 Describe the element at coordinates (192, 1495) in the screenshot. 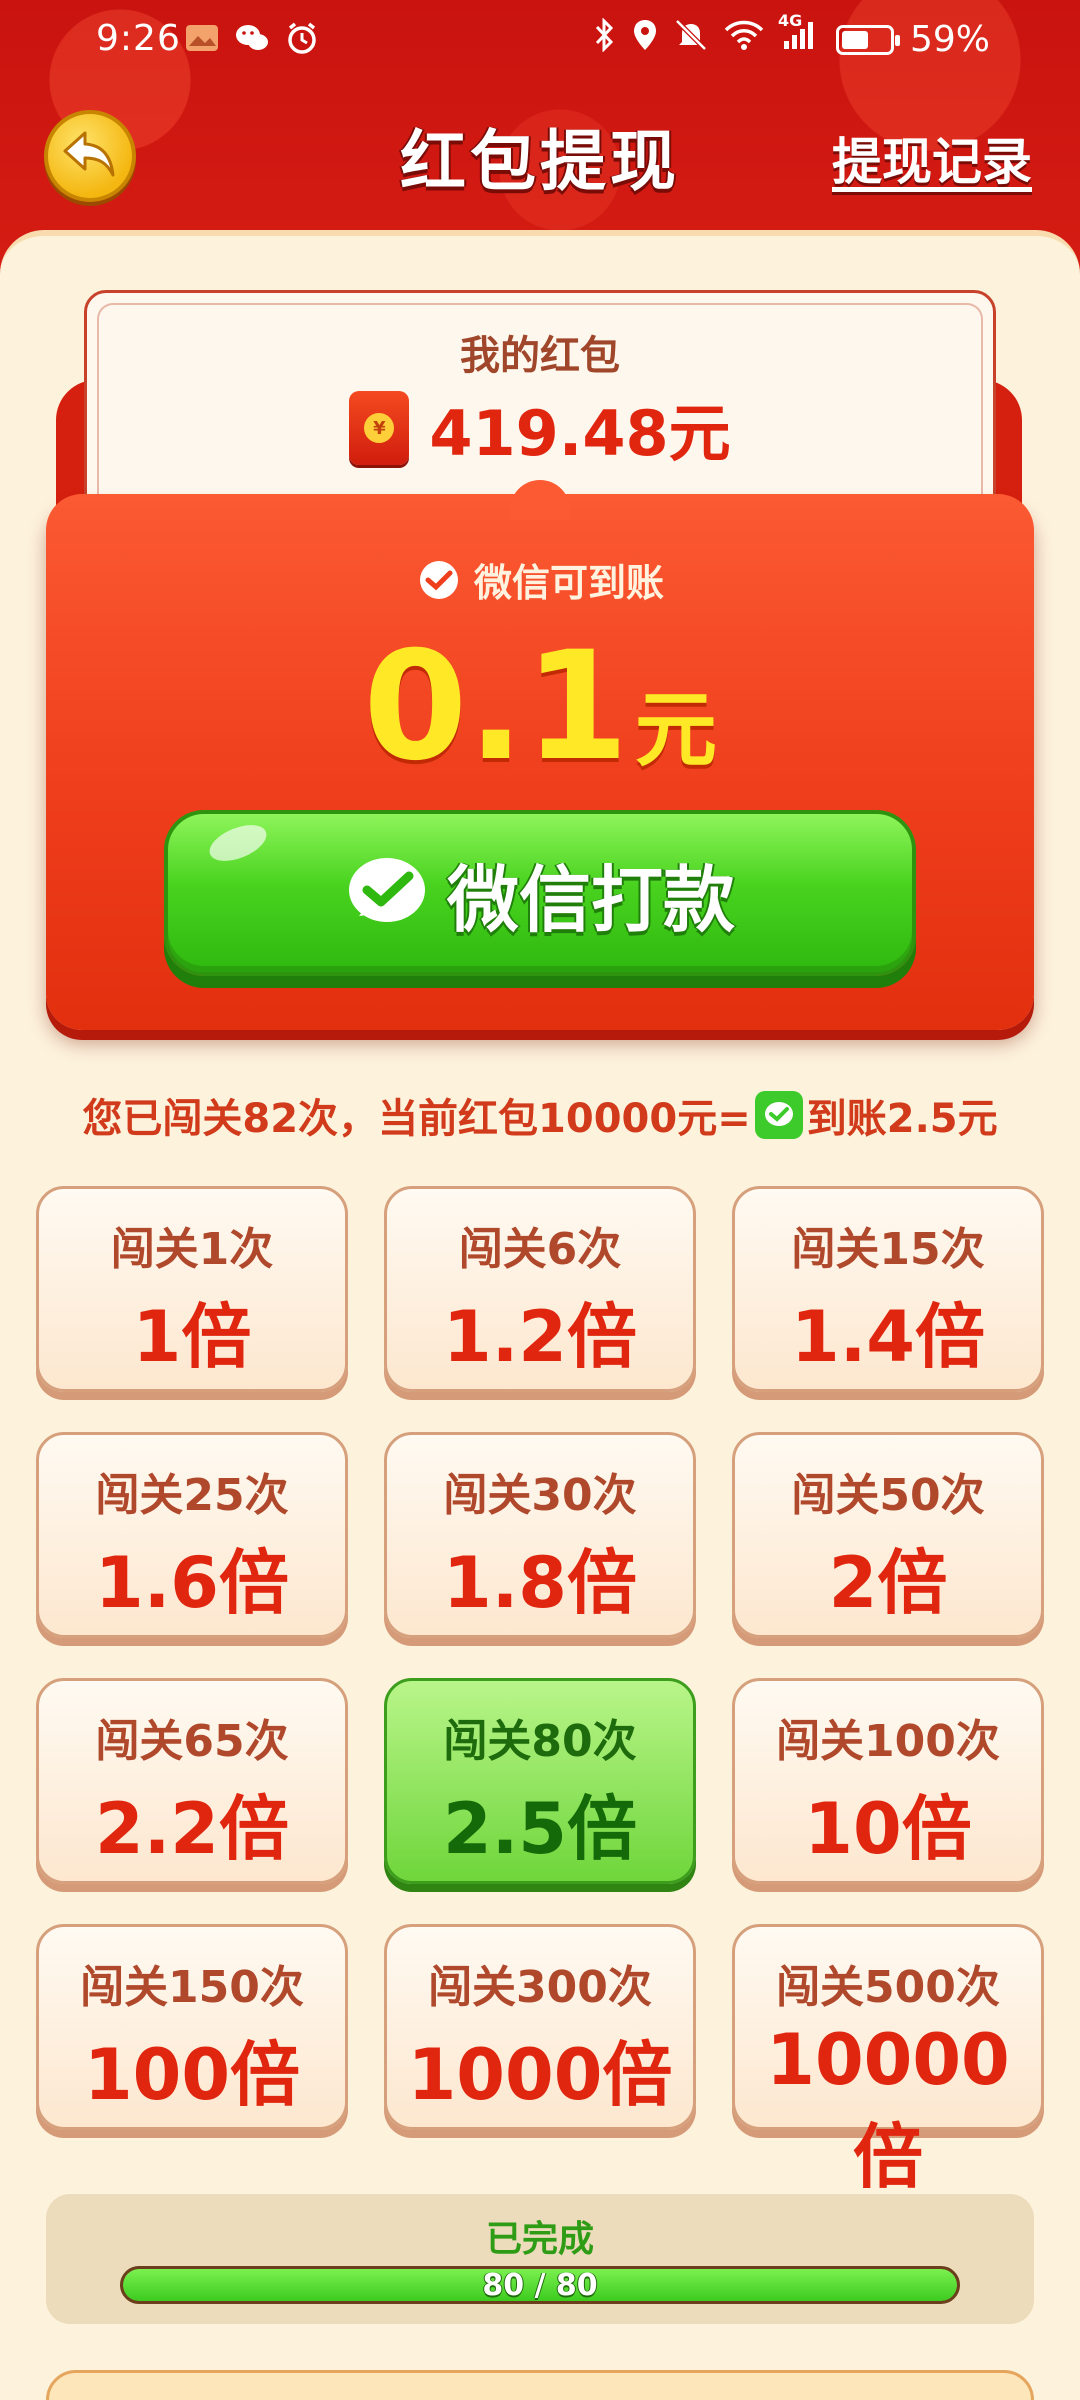

I see `tier-label: 闯关25次` at that location.